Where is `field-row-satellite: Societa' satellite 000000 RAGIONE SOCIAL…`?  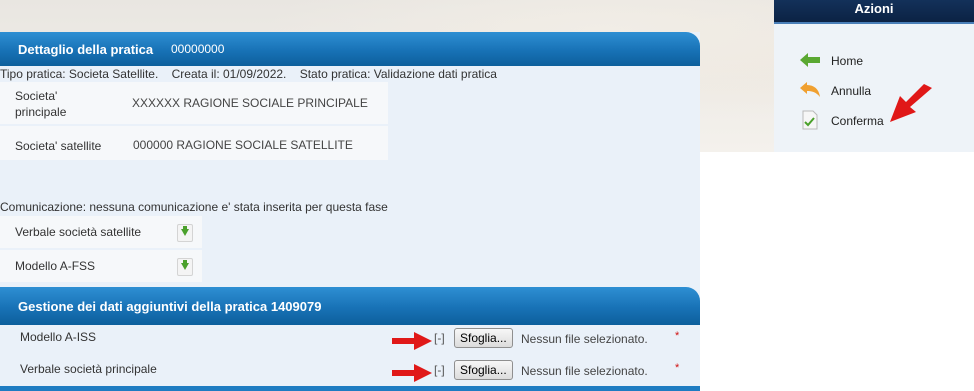 field-row-satellite: Societa' satellite 000000 RAGIONE SOCIAL… is located at coordinates (194, 143).